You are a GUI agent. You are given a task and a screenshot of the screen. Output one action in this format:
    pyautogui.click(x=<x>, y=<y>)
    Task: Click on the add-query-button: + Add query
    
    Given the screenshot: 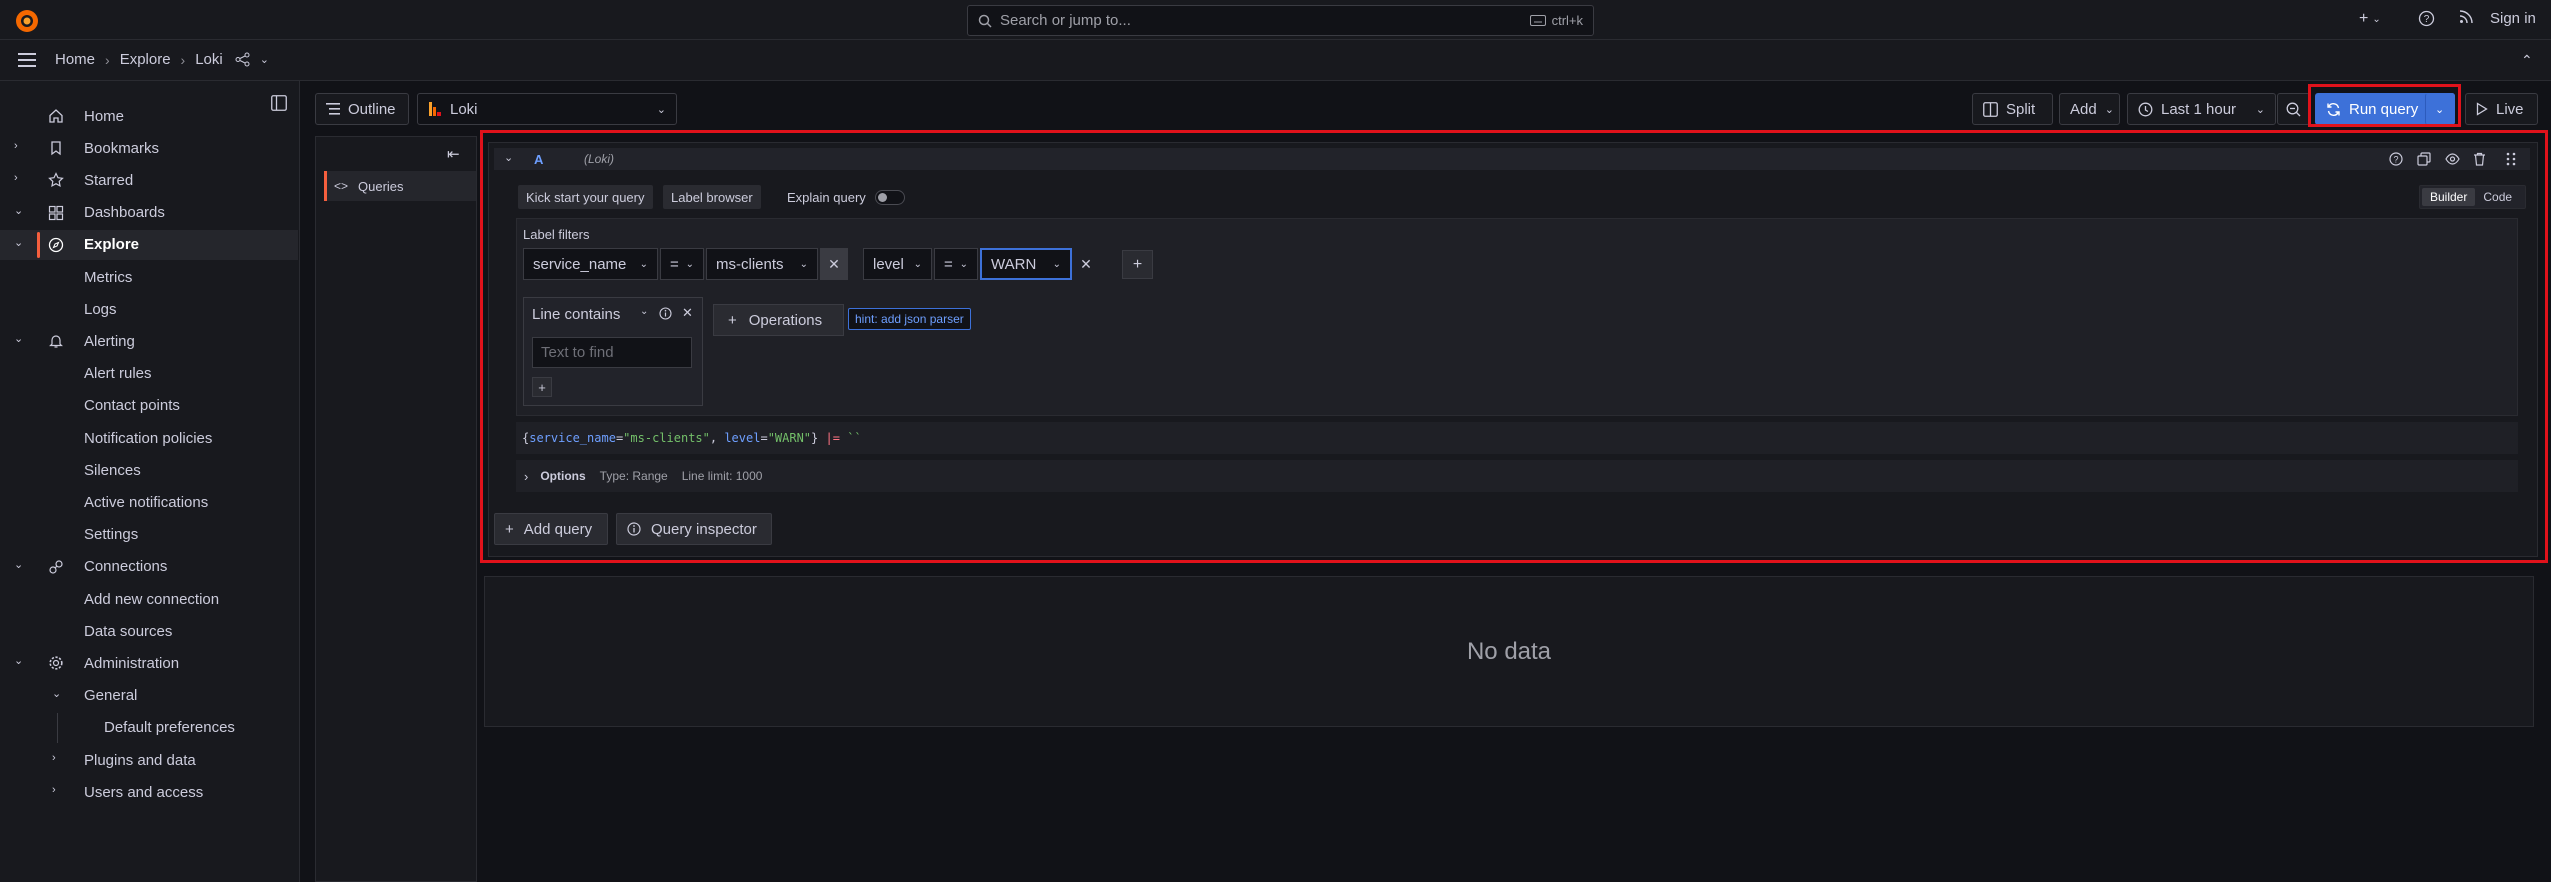 What is the action you would take?
    pyautogui.click(x=551, y=529)
    